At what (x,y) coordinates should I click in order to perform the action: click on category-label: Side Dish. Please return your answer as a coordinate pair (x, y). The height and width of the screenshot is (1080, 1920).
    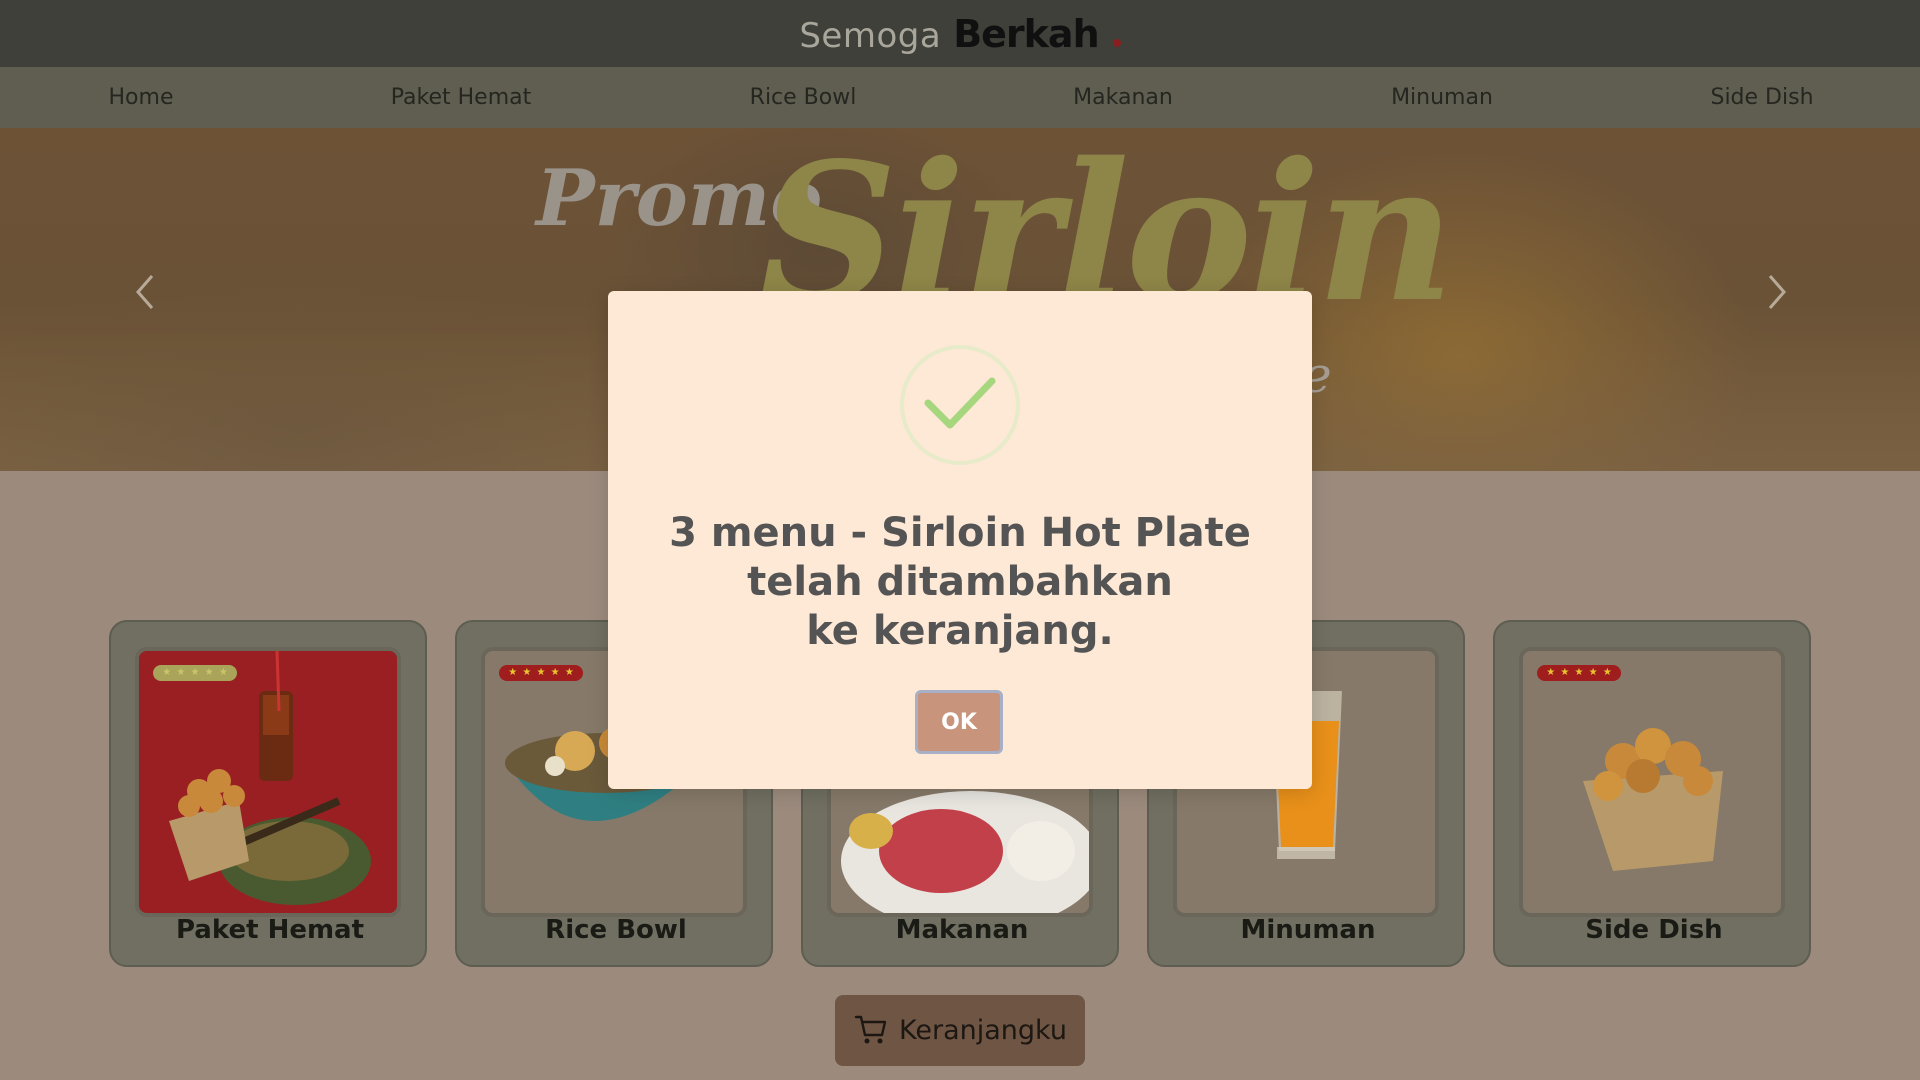
    Looking at the image, I should click on (1654, 930).